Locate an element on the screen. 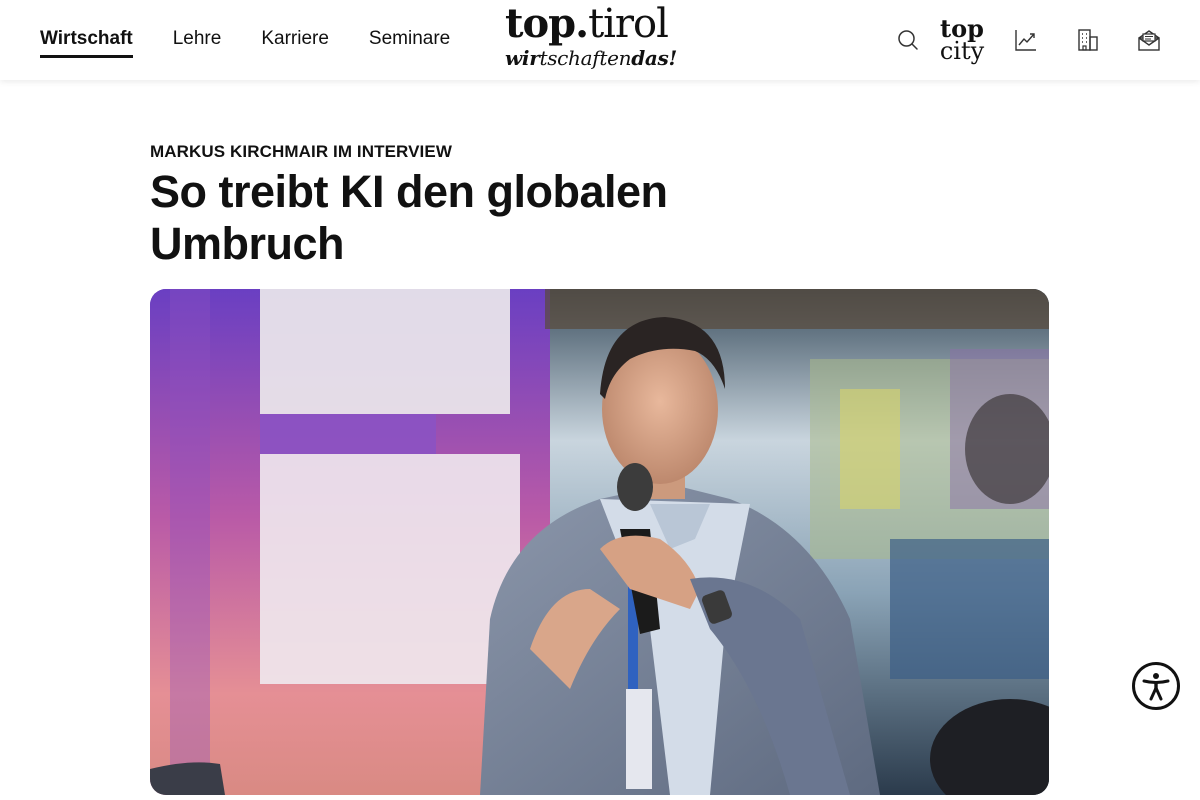  companies-button is located at coordinates (1088, 40).